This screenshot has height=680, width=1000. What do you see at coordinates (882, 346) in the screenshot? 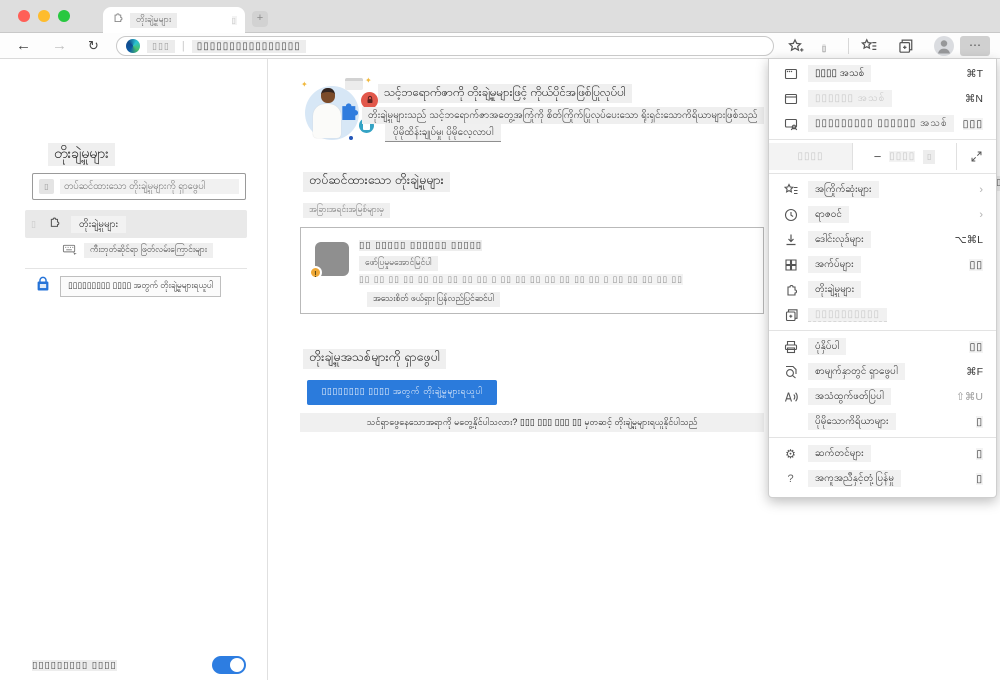
I see `menu-item-print: ပုံနှိပ်ပါ ▯▯` at bounding box center [882, 346].